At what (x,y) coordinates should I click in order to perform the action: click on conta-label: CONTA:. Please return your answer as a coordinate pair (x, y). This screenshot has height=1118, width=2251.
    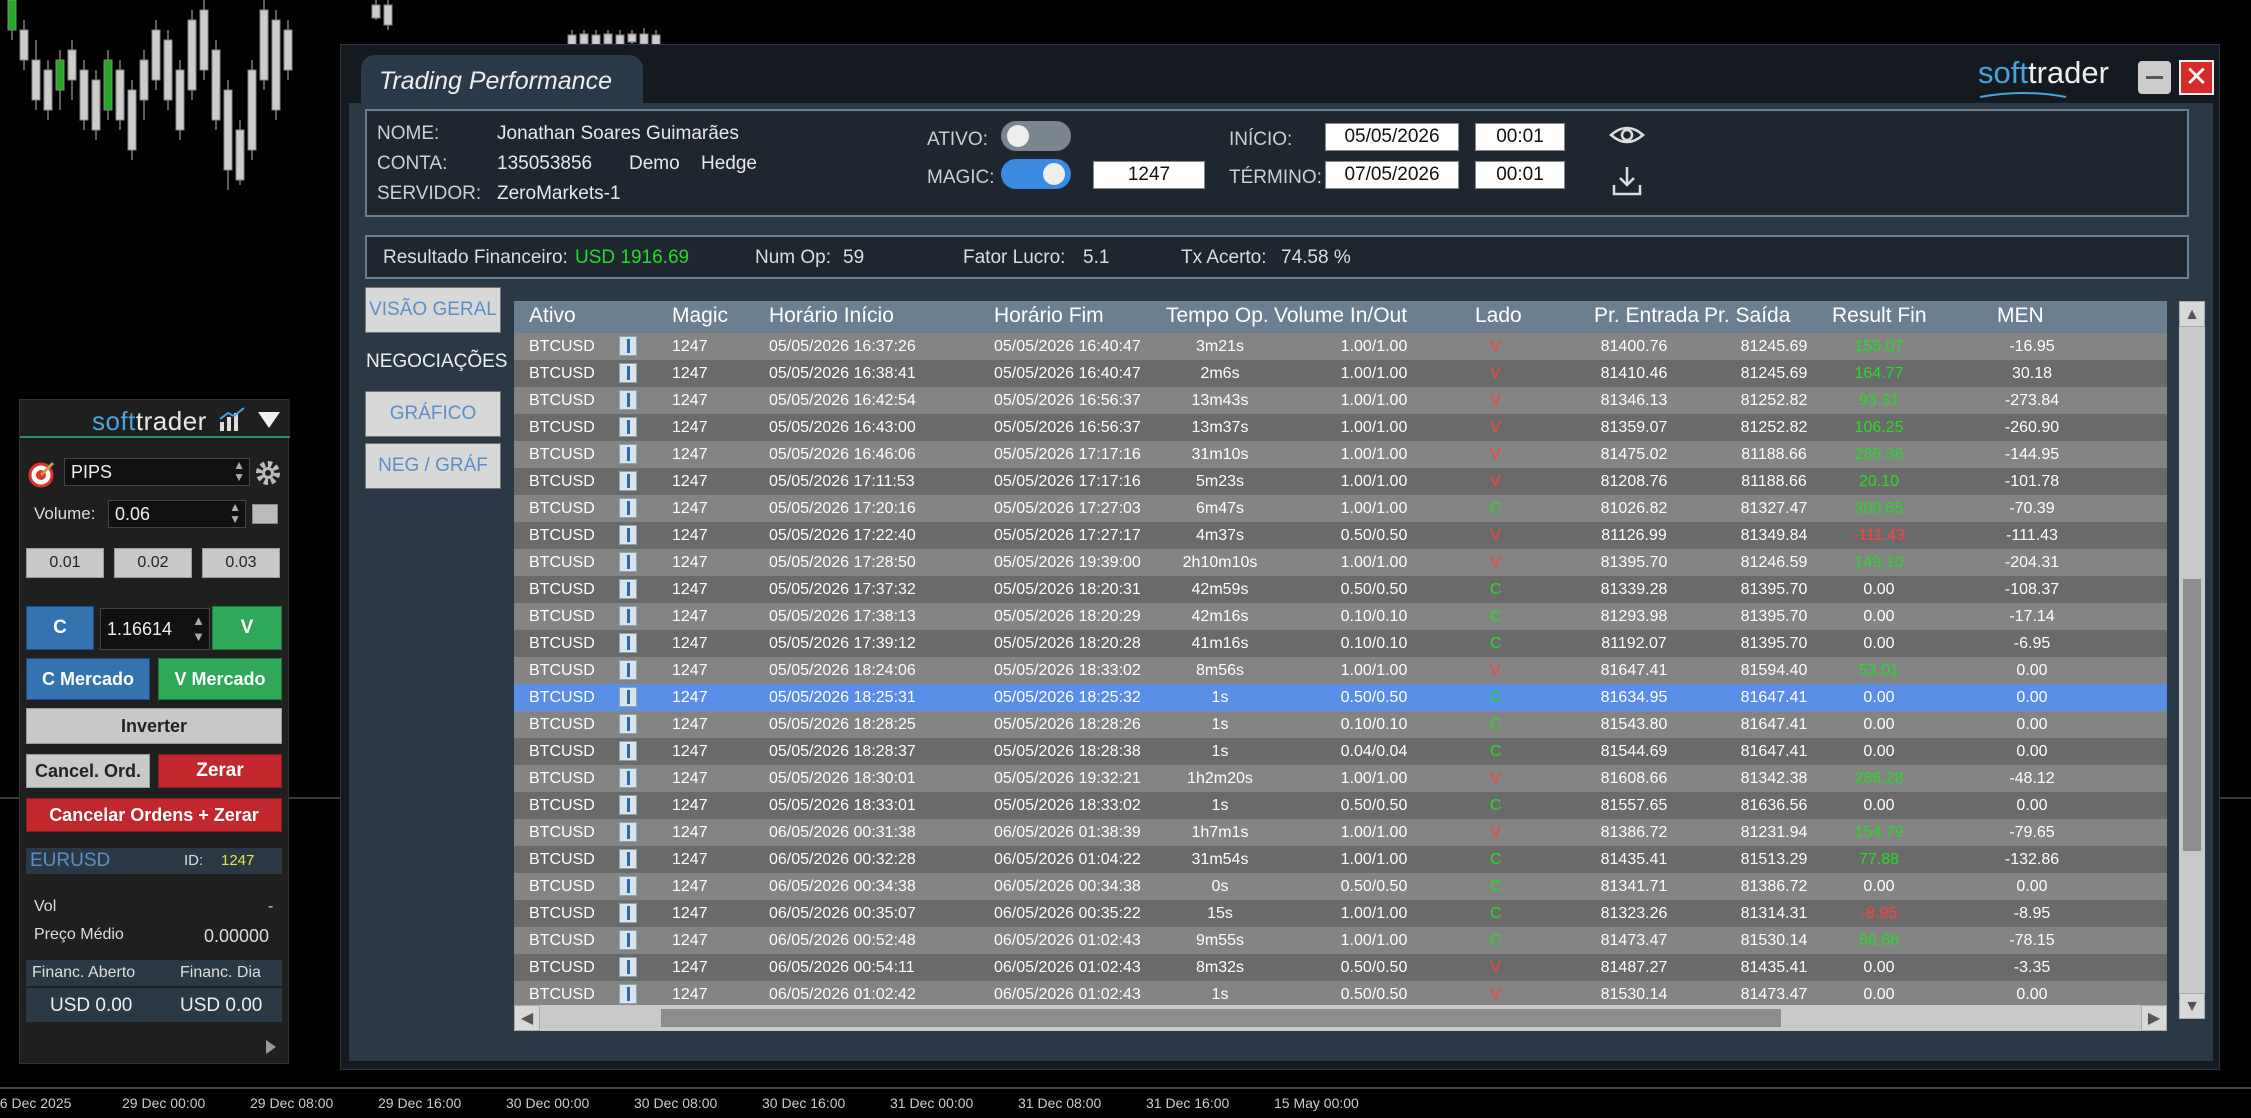
    Looking at the image, I should click on (412, 163).